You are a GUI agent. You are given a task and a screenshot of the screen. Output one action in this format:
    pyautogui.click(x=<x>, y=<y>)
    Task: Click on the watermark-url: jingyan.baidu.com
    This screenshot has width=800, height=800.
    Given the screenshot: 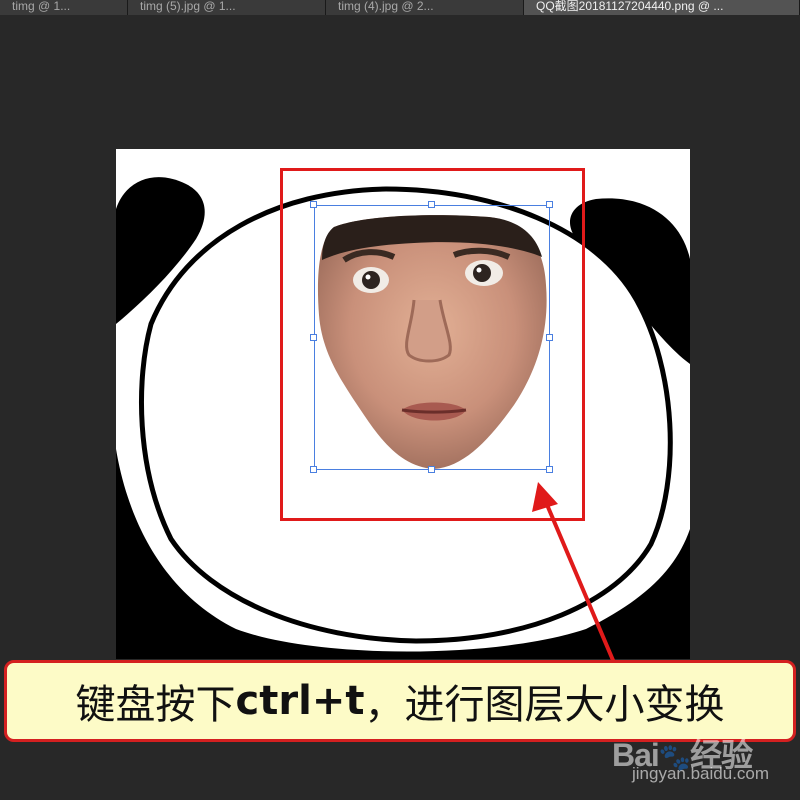 What is the action you would take?
    pyautogui.click(x=701, y=773)
    